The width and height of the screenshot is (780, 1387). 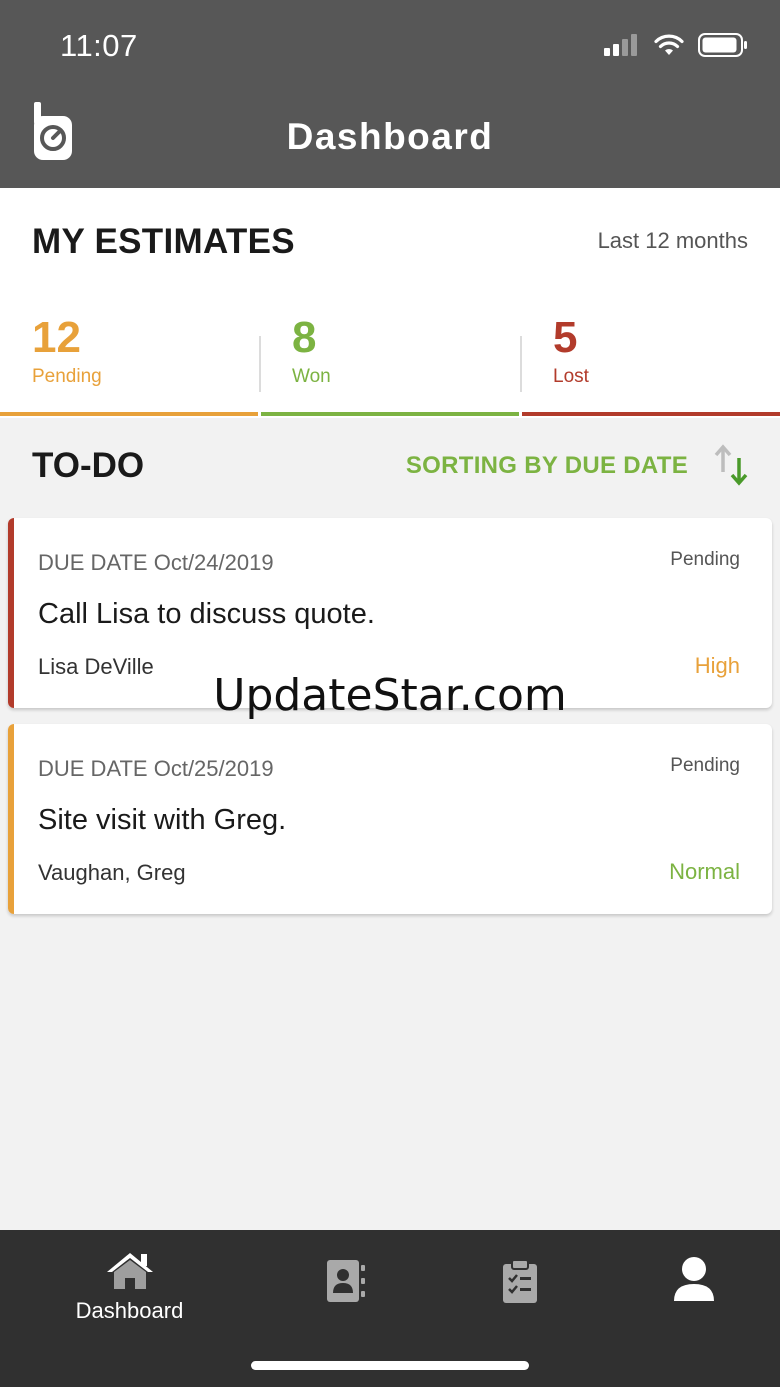 I want to click on status-icons, so click(x=676, y=45).